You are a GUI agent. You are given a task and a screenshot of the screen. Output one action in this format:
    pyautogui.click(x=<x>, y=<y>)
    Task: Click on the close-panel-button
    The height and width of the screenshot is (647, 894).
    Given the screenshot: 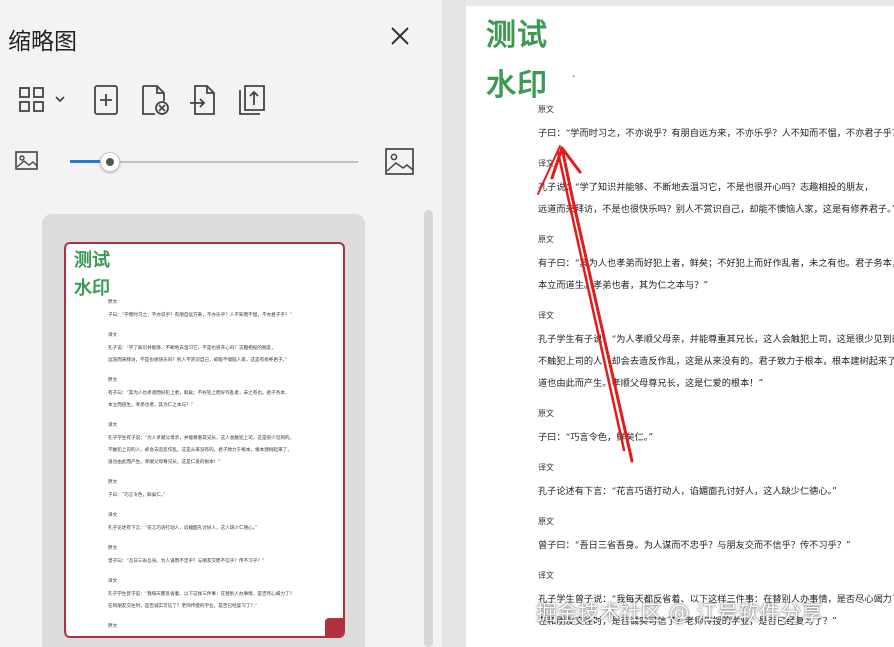 What is the action you would take?
    pyautogui.click(x=400, y=36)
    